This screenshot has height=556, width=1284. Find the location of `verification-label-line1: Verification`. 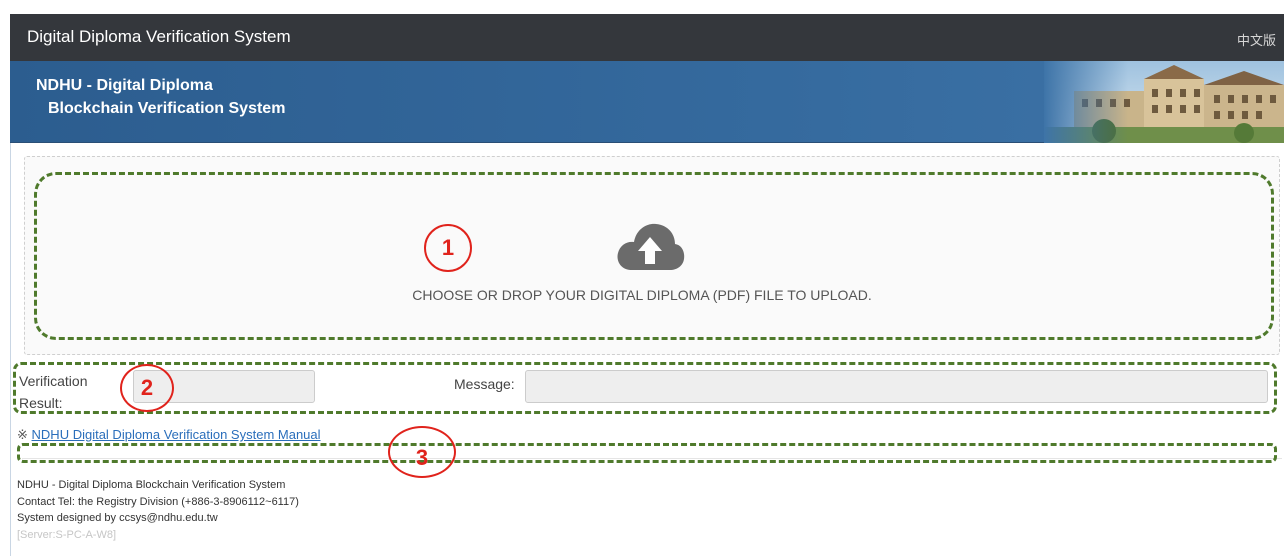

verification-label-line1: Verification is located at coordinates (53, 381).